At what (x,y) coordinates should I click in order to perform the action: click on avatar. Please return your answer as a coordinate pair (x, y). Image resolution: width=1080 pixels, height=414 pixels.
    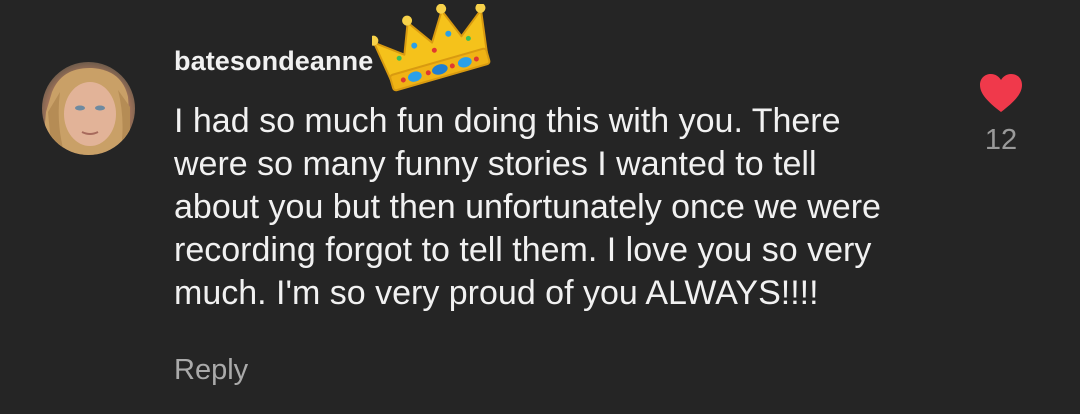
    Looking at the image, I should click on (88, 108).